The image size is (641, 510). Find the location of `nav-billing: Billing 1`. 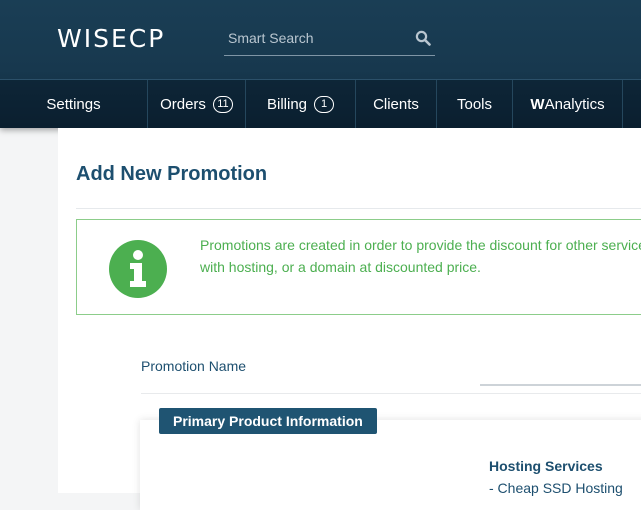

nav-billing: Billing 1 is located at coordinates (301, 104).